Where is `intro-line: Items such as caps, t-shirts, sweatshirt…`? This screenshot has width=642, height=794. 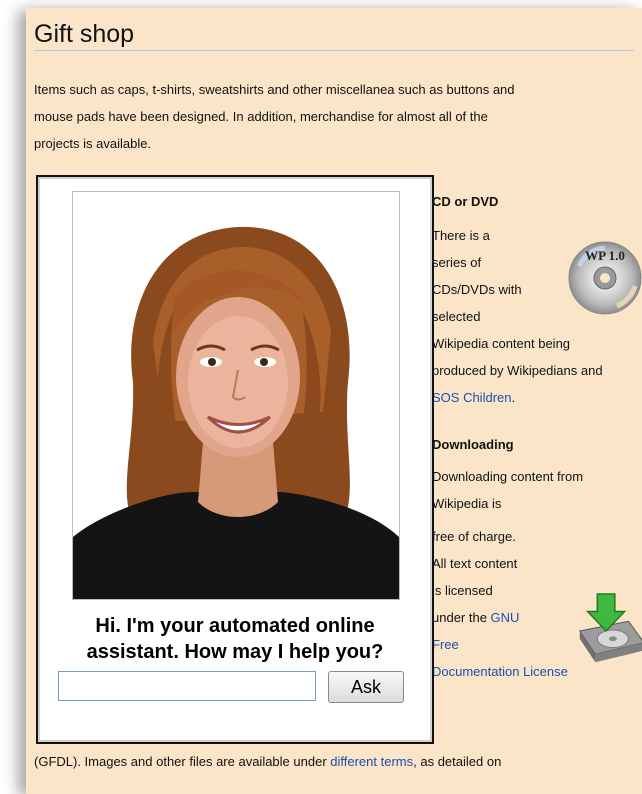 intro-line: Items such as caps, t-shirts, sweatshirt… is located at coordinates (274, 89).